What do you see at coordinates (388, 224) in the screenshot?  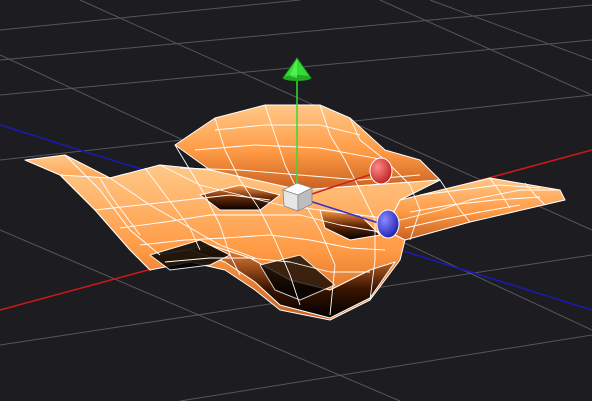 I see `z-axis-handle-icon` at bounding box center [388, 224].